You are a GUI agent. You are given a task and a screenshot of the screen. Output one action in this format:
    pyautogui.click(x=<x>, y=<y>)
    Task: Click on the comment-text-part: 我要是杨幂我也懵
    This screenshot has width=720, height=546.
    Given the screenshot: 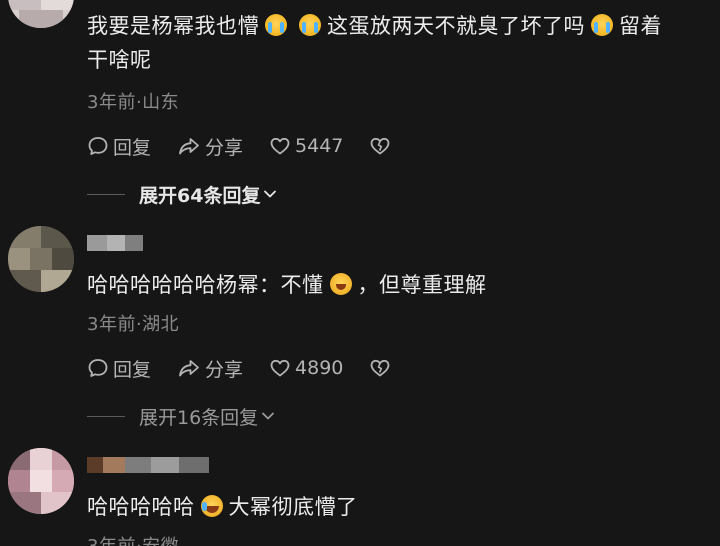 What is the action you would take?
    pyautogui.click(x=173, y=26)
    